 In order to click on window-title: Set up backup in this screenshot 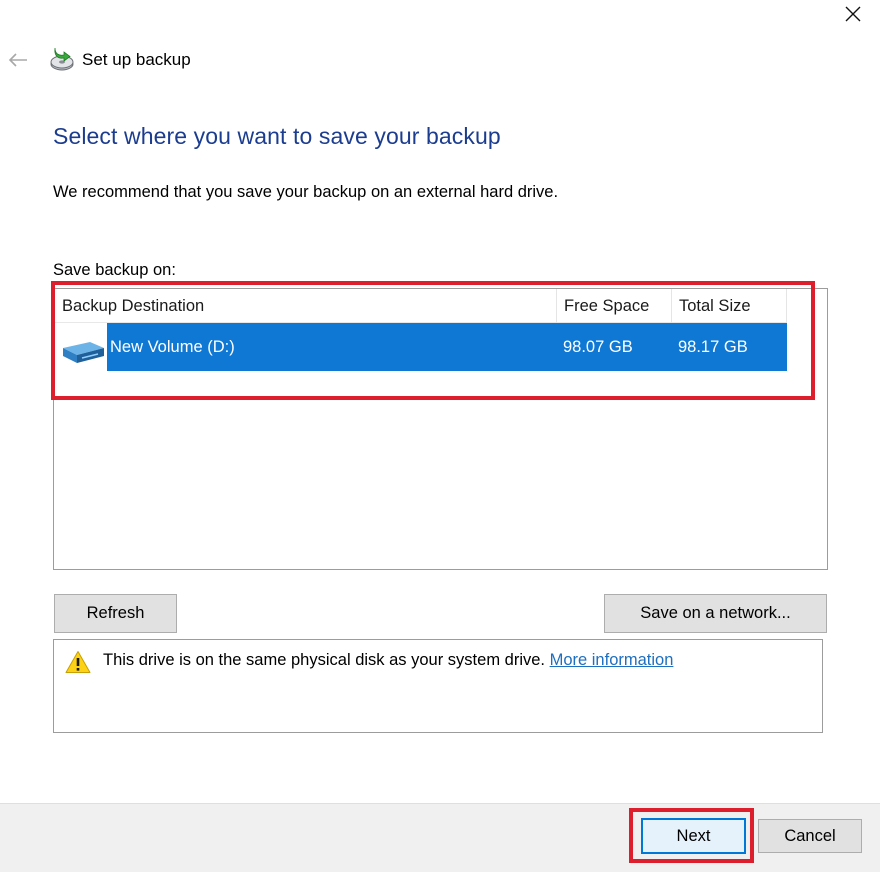, I will do `click(136, 59)`.